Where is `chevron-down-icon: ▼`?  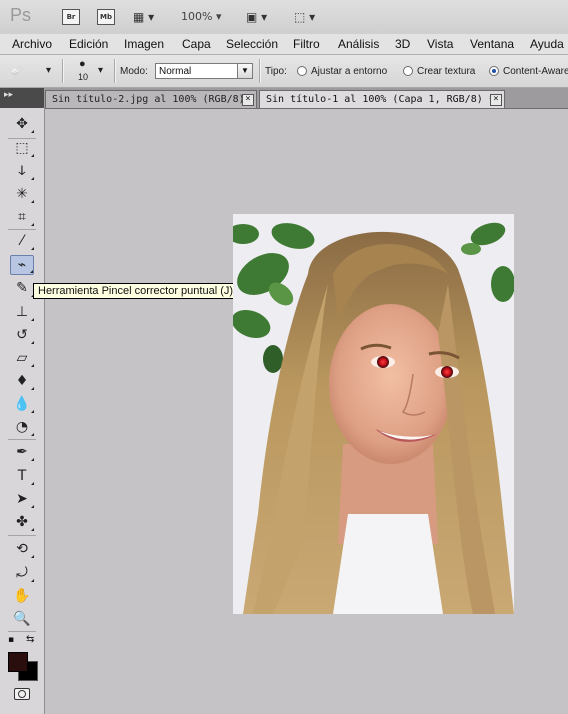 chevron-down-icon: ▼ is located at coordinates (244, 71).